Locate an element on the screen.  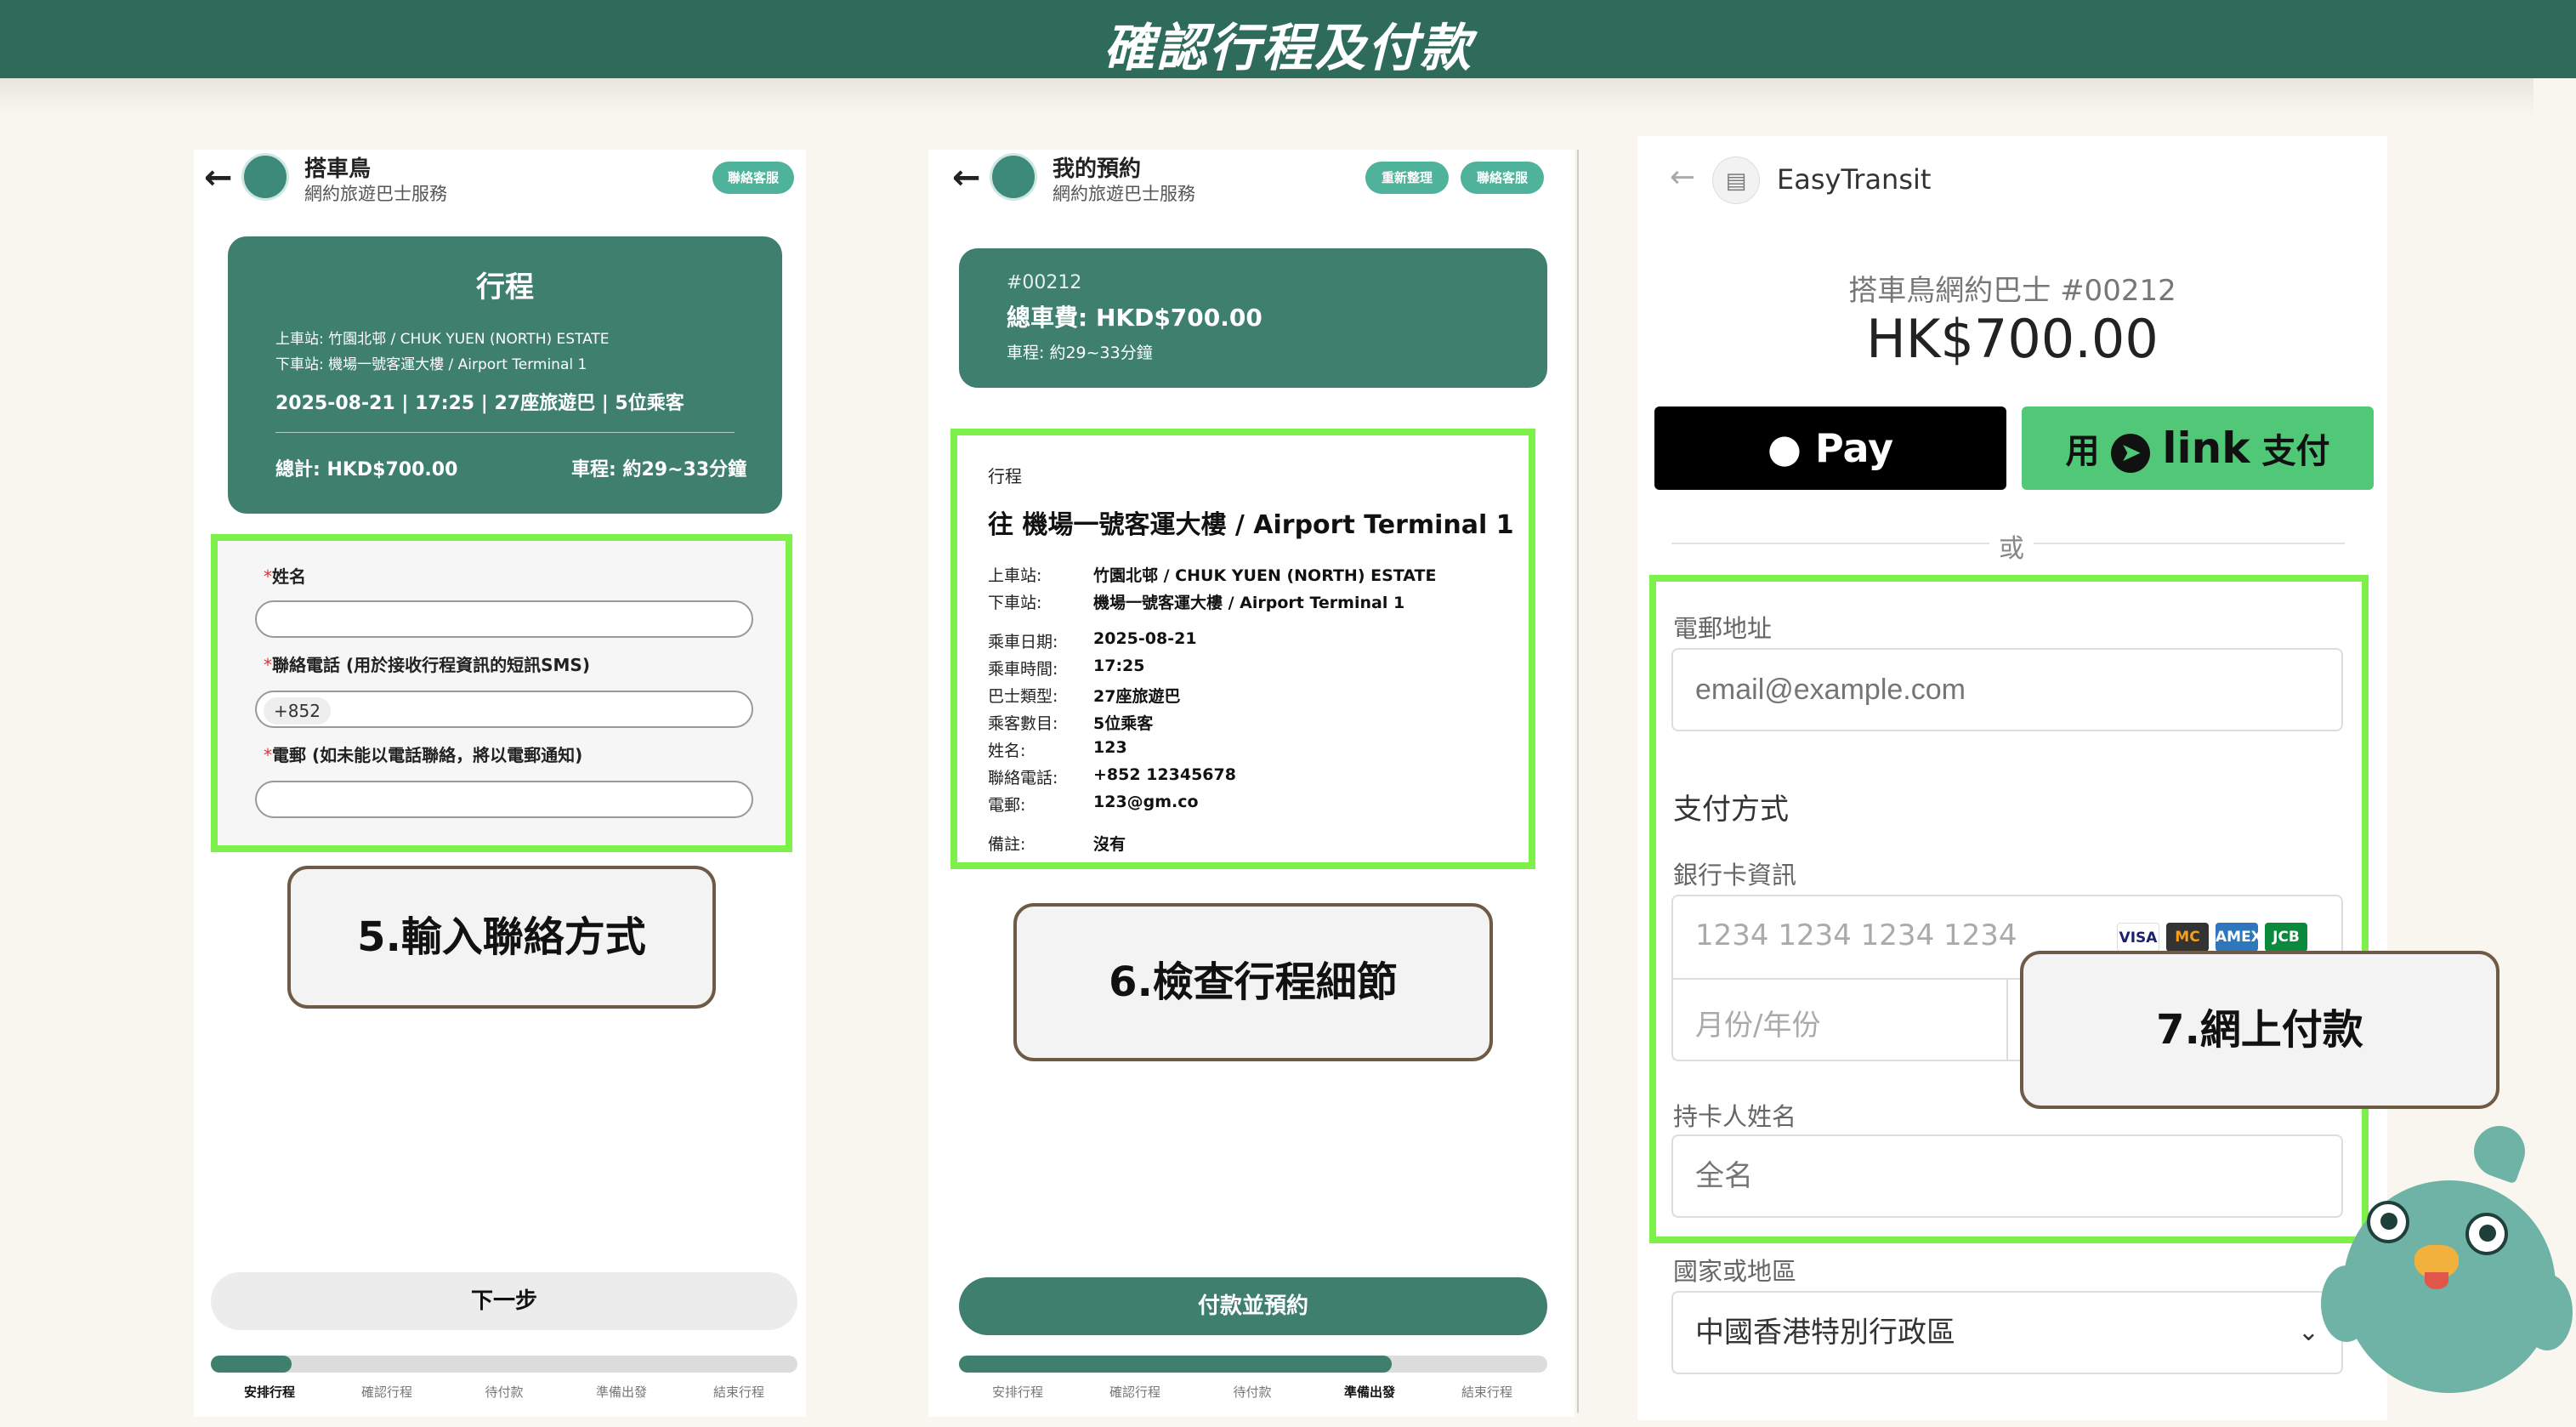
detail-key: 巴士類型: is located at coordinates (1023, 696).